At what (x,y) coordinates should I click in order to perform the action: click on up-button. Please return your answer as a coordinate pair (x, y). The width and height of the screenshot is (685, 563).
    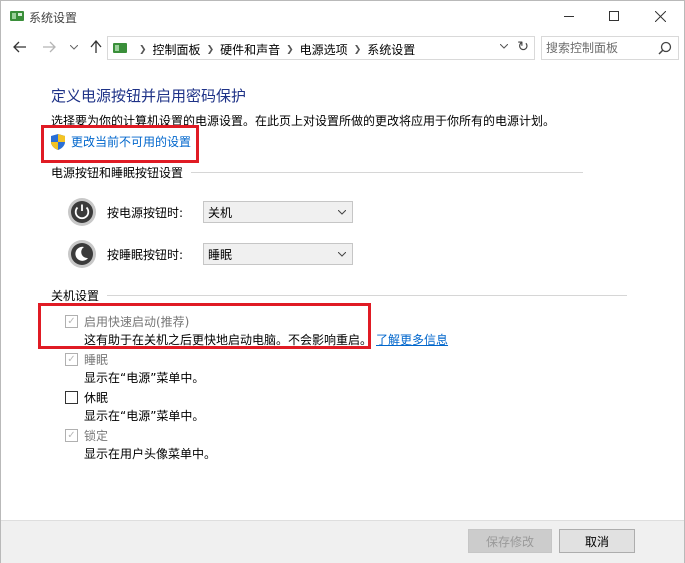
    Looking at the image, I should click on (96, 47).